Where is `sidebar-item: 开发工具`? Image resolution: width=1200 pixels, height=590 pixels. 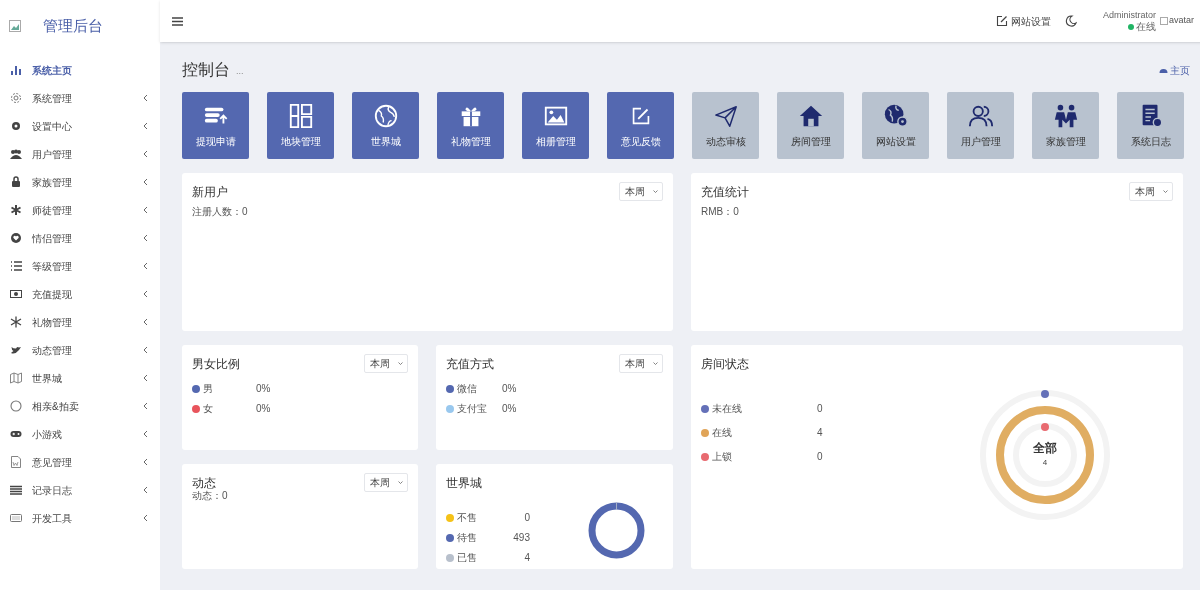 sidebar-item: 开发工具 is located at coordinates (80, 518).